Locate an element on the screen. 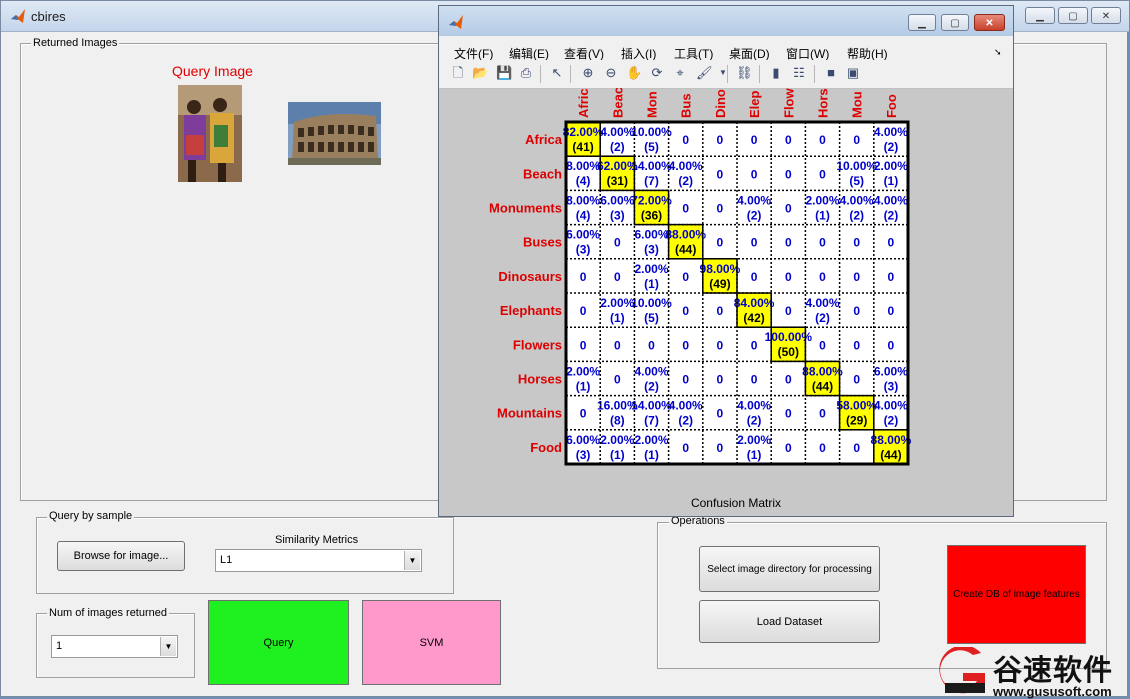  column-label: Flow is located at coordinates (788, 103).